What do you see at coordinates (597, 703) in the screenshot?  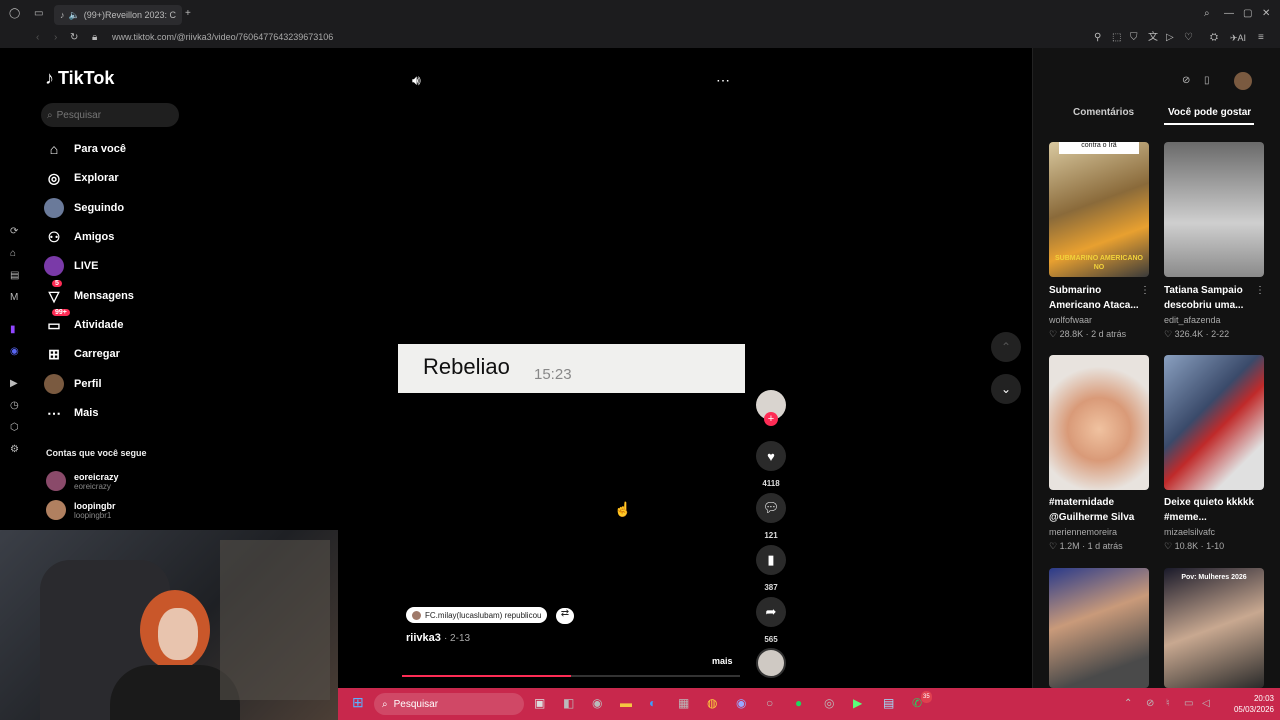 I see `app-icon: ◉` at bounding box center [597, 703].